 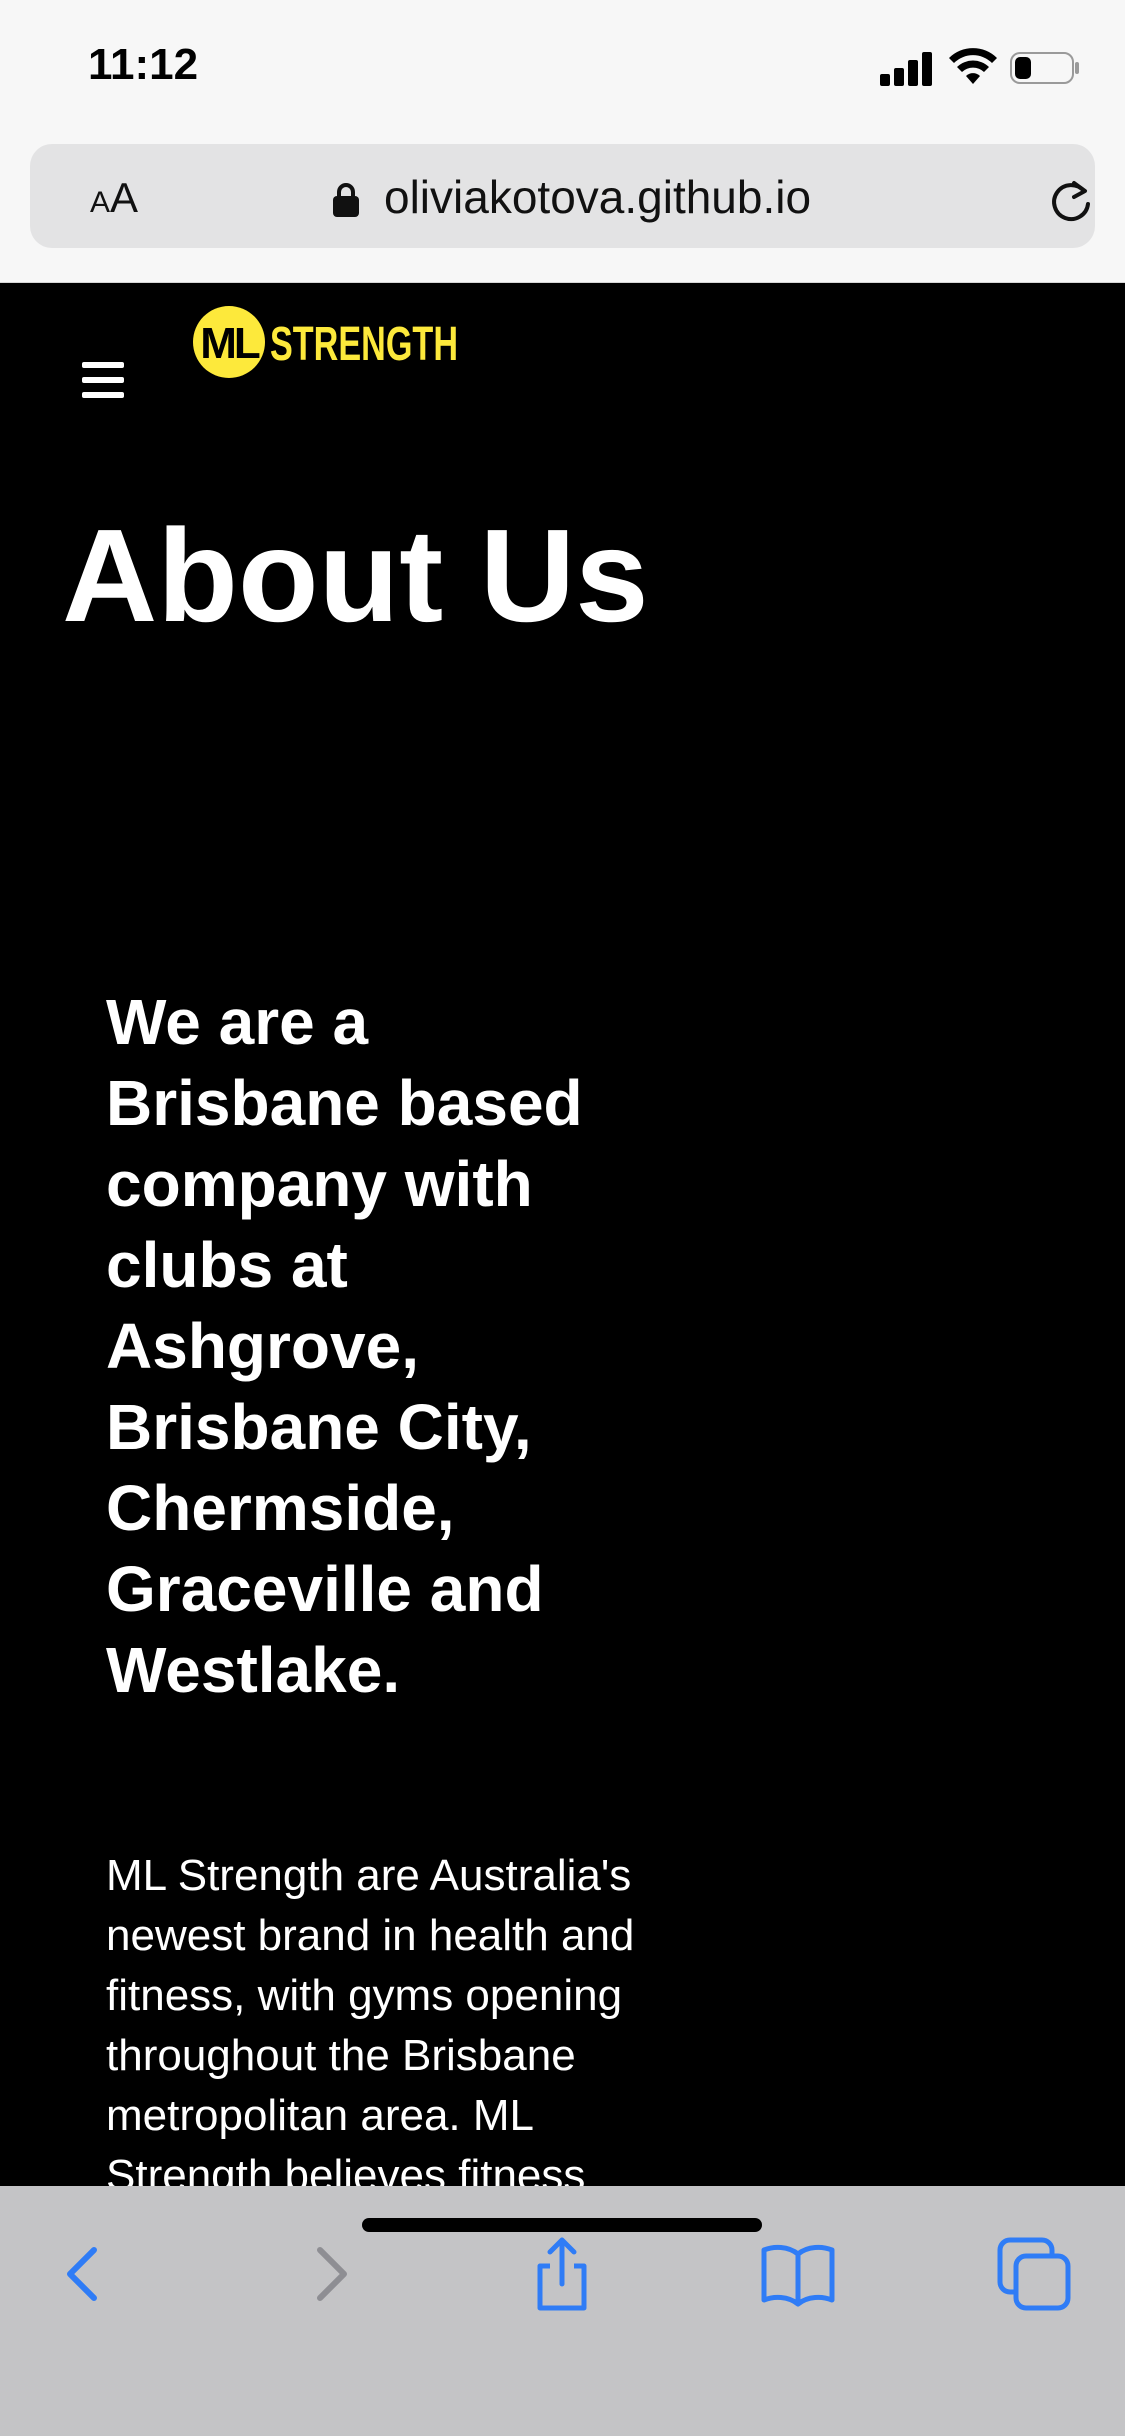 What do you see at coordinates (346, 200) in the screenshot?
I see `lock-icon` at bounding box center [346, 200].